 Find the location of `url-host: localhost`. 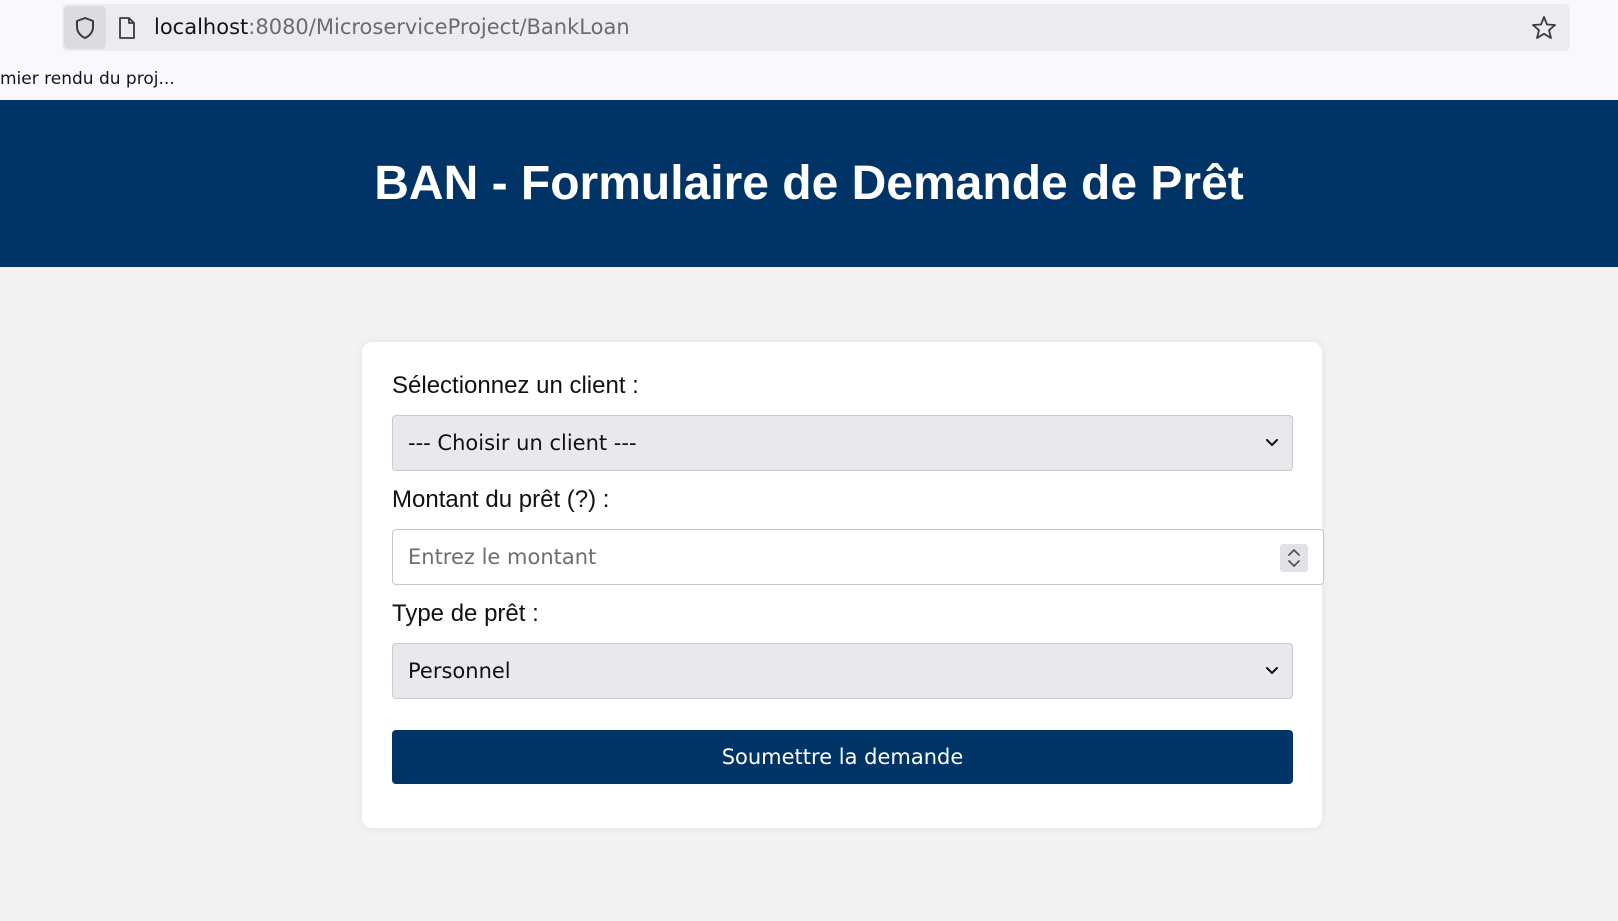

url-host: localhost is located at coordinates (201, 27).